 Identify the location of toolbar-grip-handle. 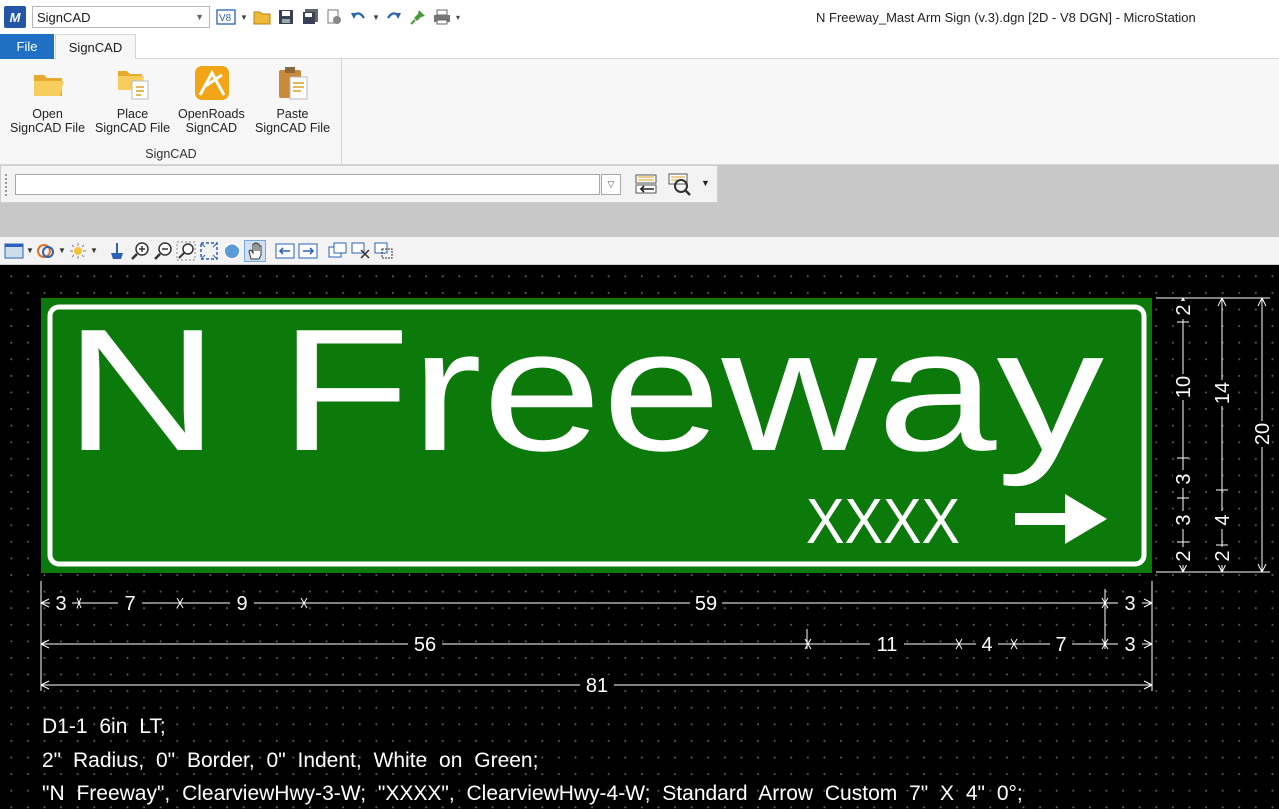
(6, 185).